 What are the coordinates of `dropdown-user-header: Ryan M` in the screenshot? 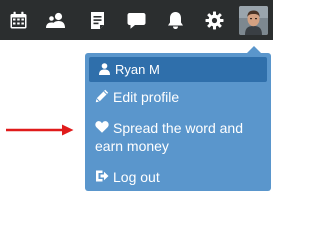 It's located at (178, 69).